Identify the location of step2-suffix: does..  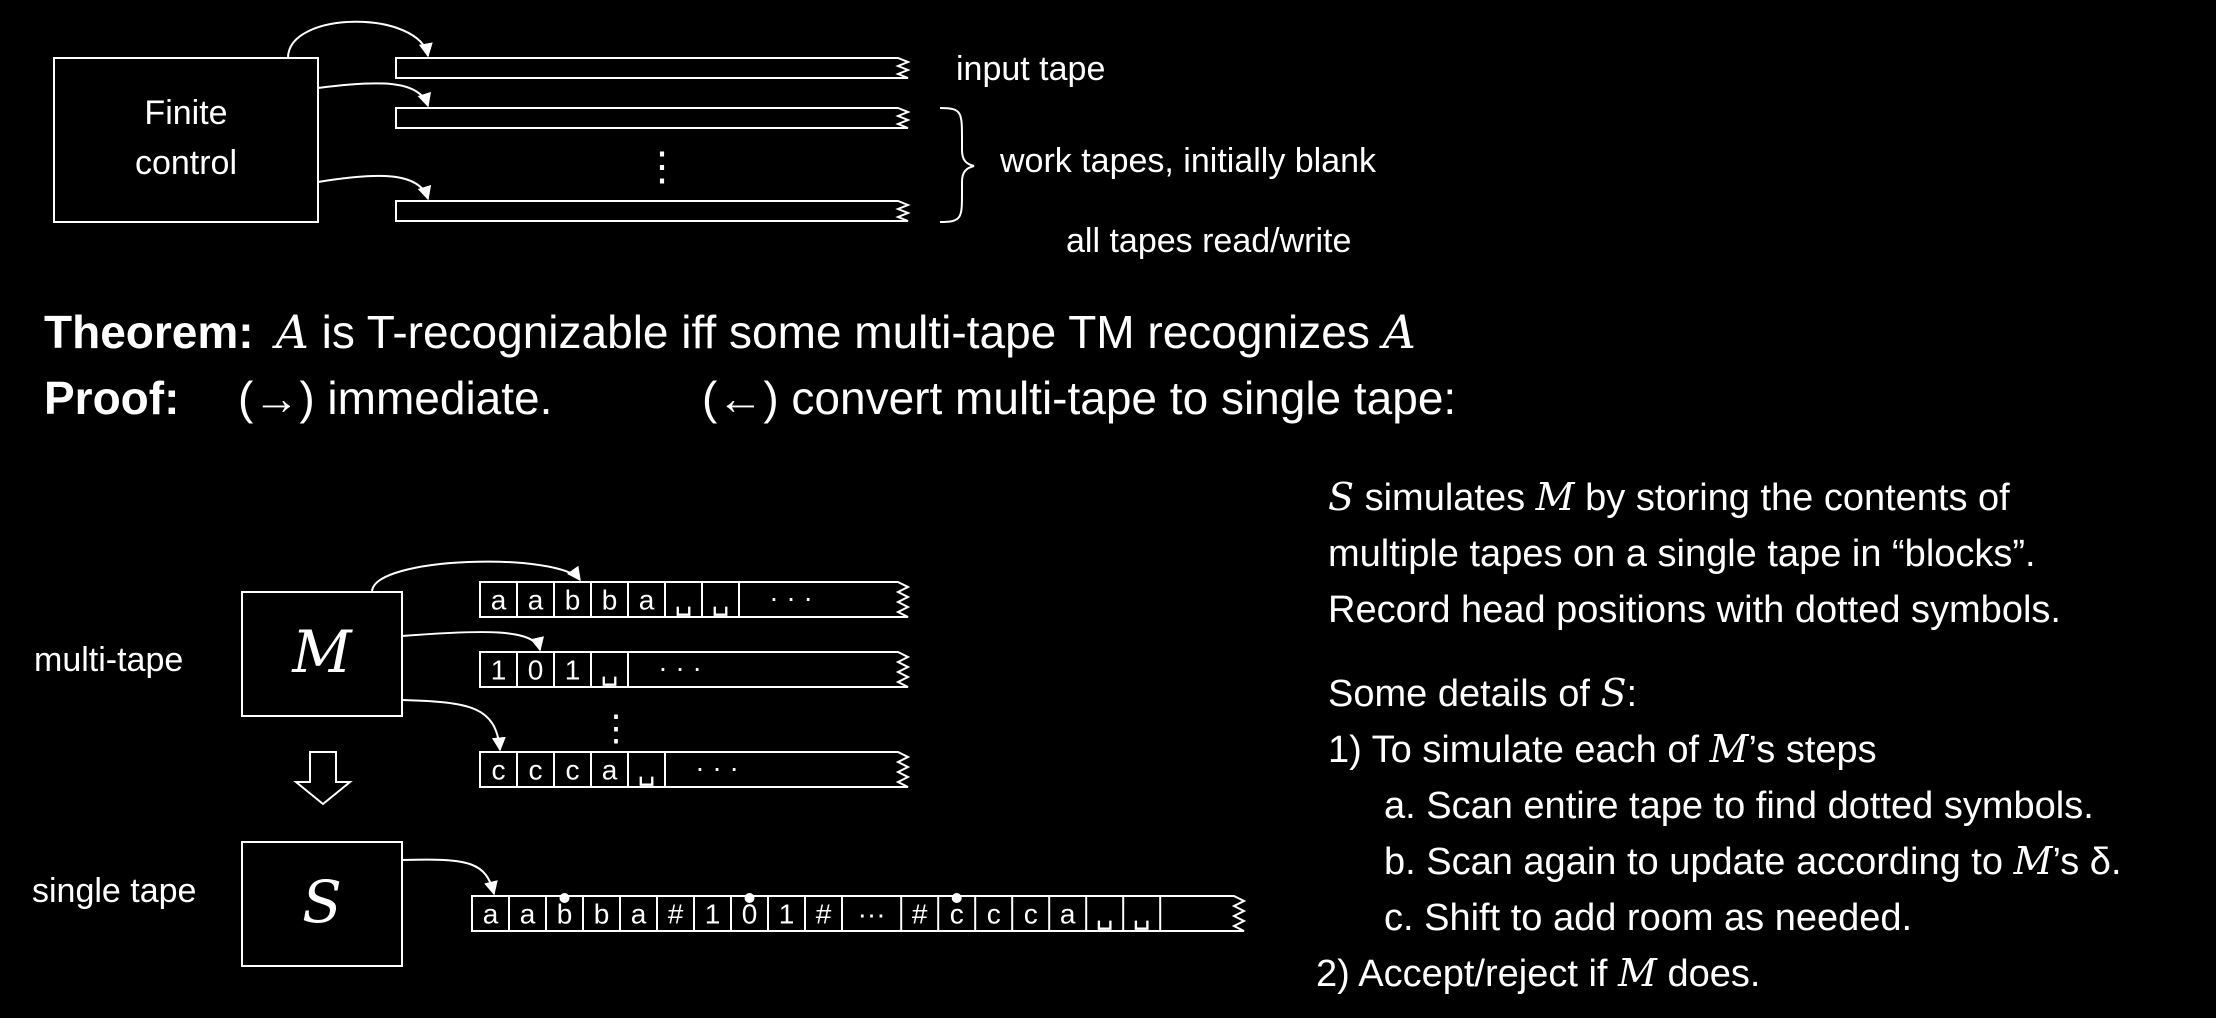
(1709, 974).